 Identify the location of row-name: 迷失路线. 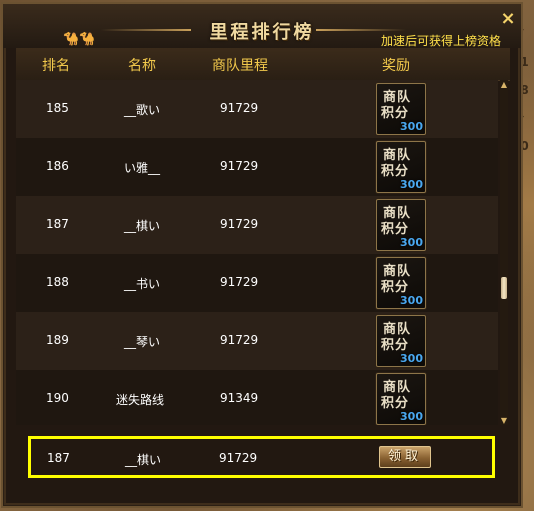
(140, 400).